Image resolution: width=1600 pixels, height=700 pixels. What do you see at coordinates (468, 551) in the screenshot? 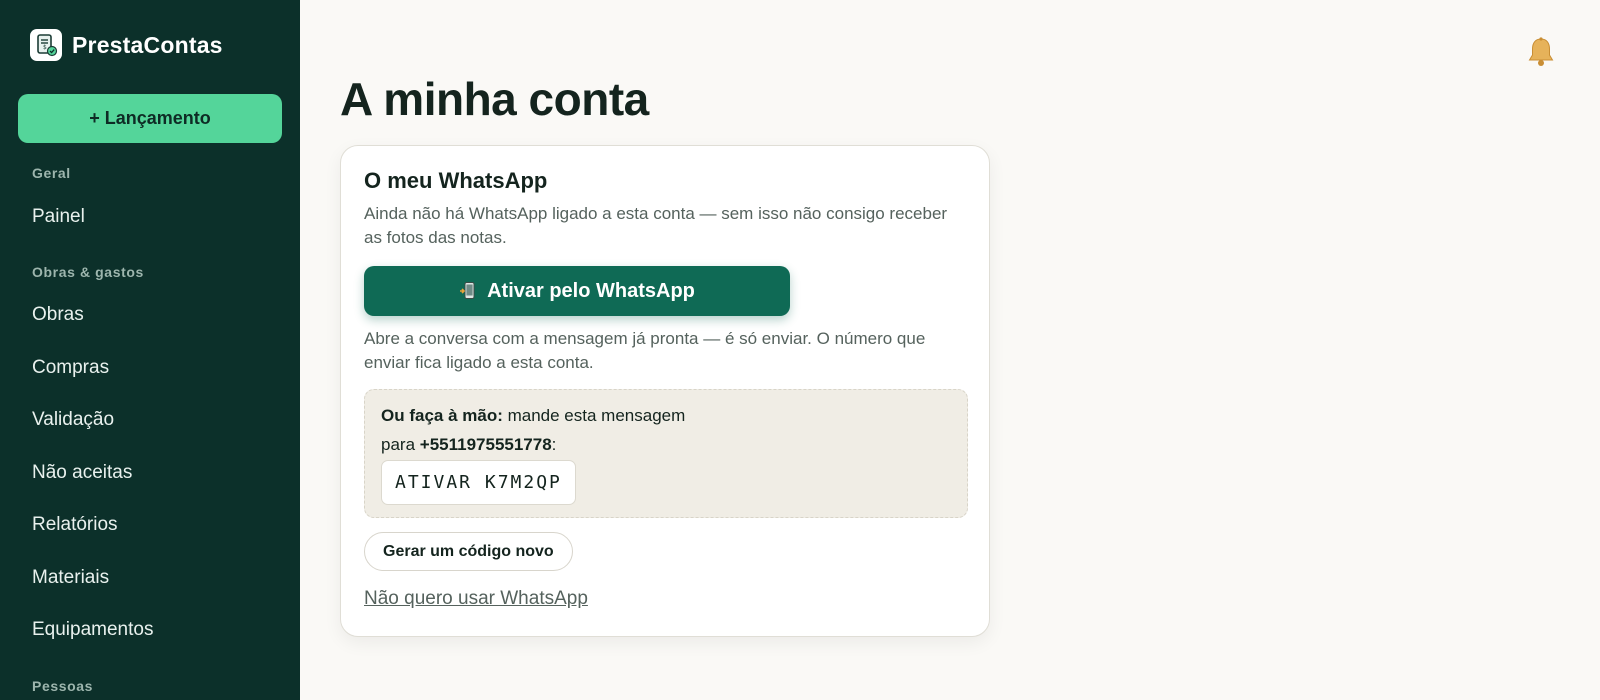
I see `regenerate-code-button: Gerar um código novo` at bounding box center [468, 551].